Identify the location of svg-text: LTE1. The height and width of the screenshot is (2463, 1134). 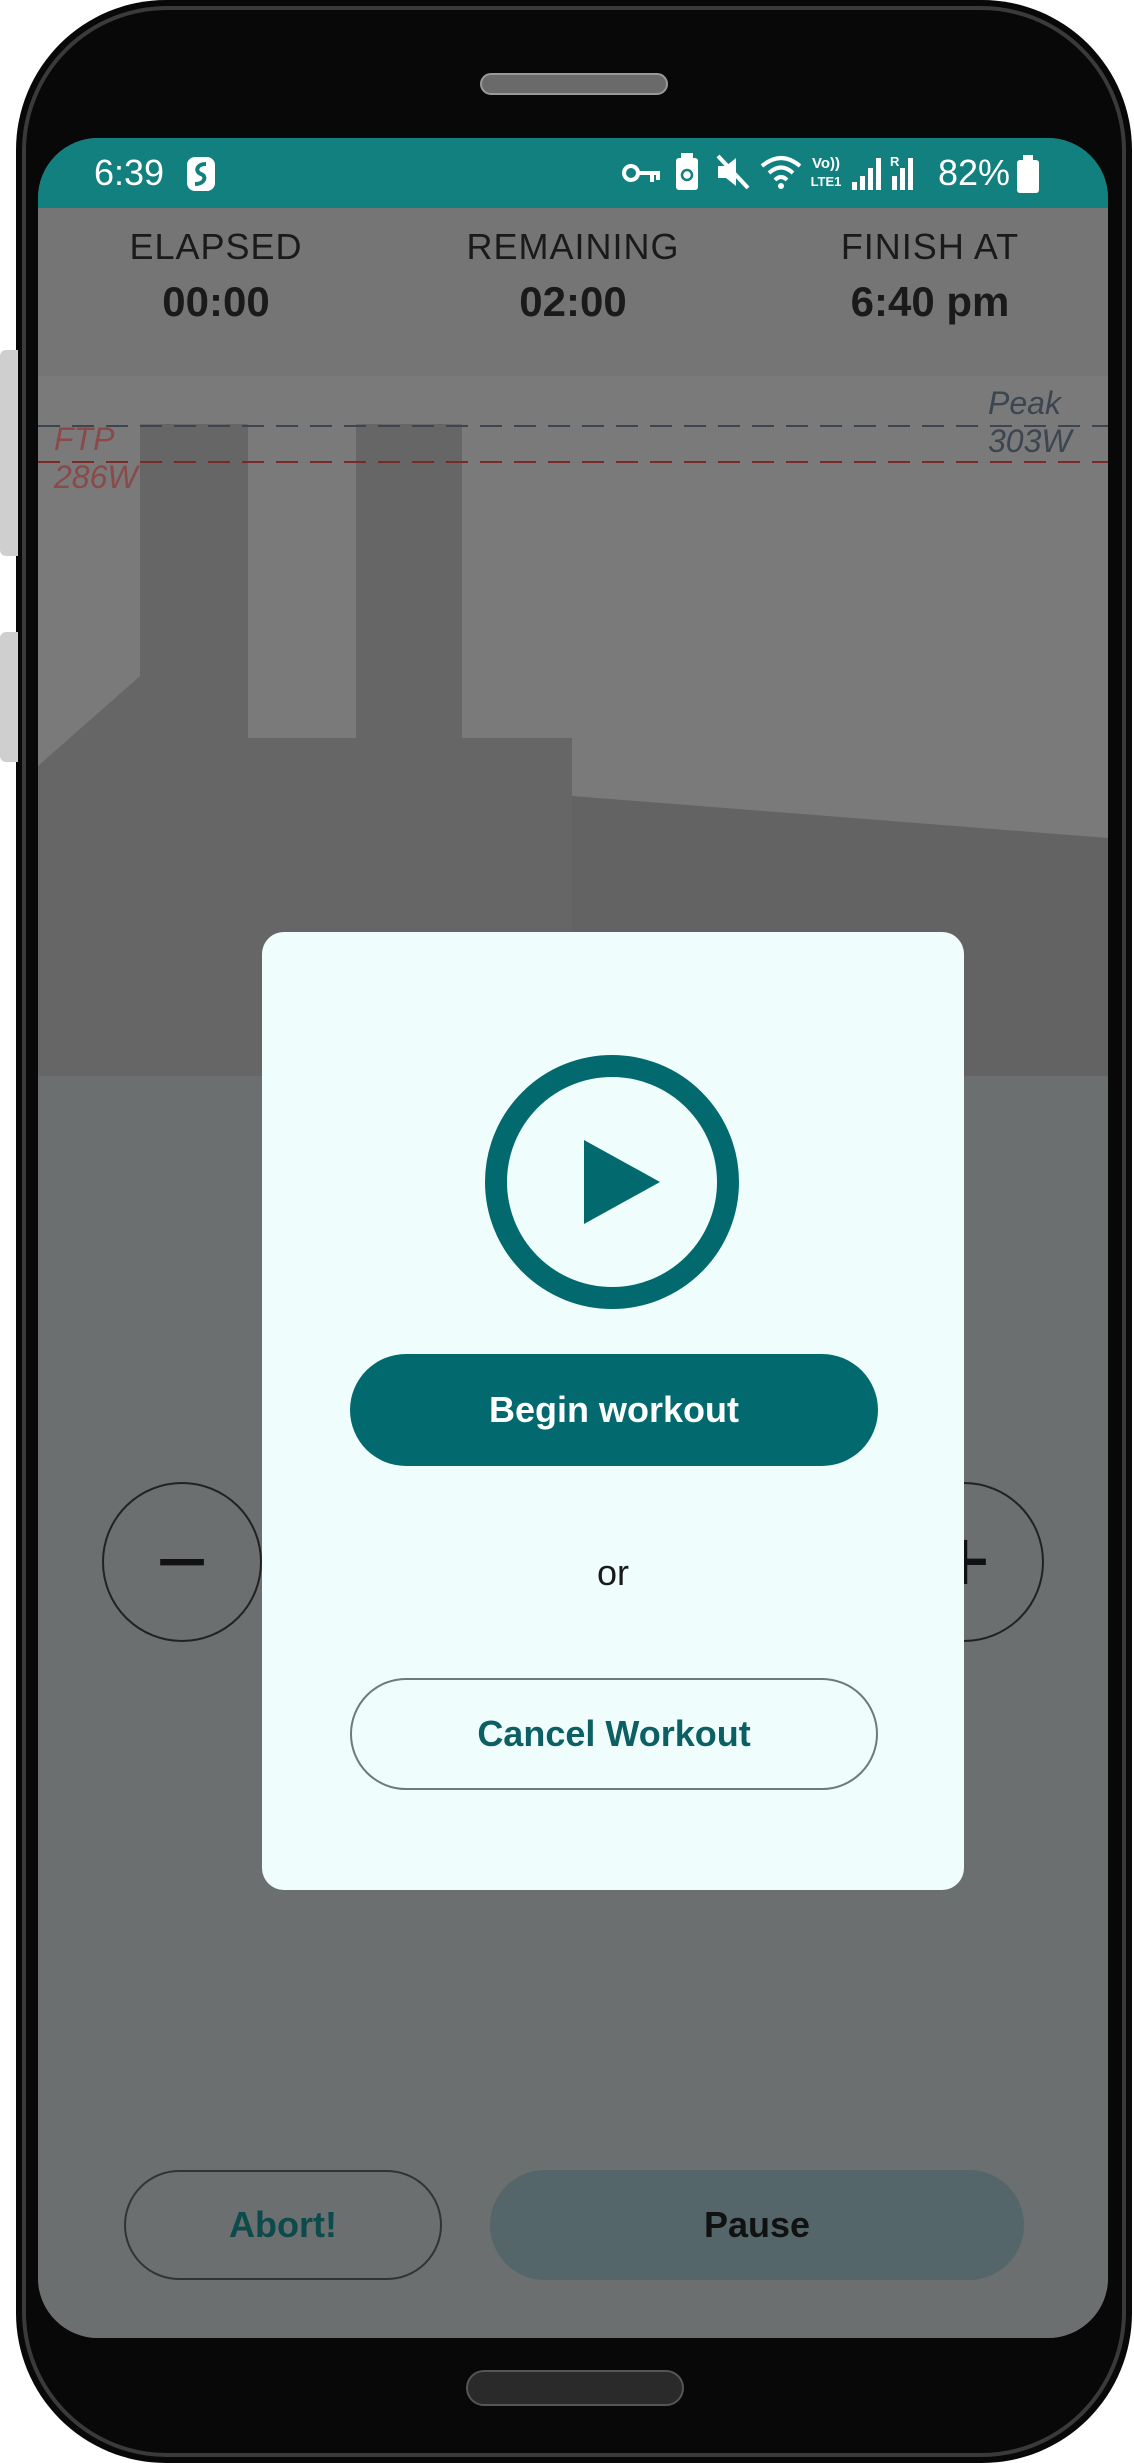
(826, 181).